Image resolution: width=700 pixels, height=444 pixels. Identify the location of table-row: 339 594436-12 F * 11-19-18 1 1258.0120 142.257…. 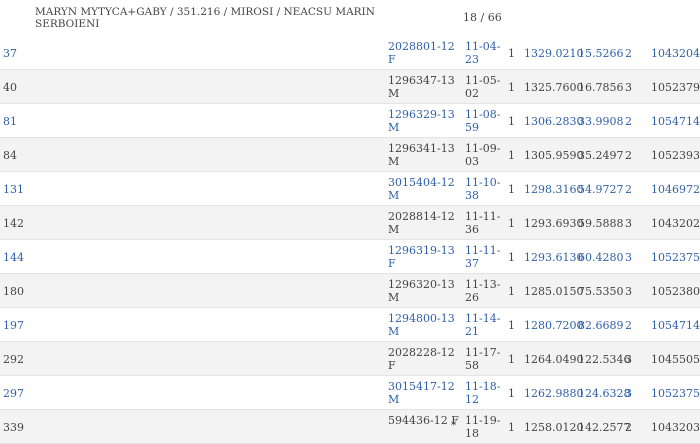
(350, 427).